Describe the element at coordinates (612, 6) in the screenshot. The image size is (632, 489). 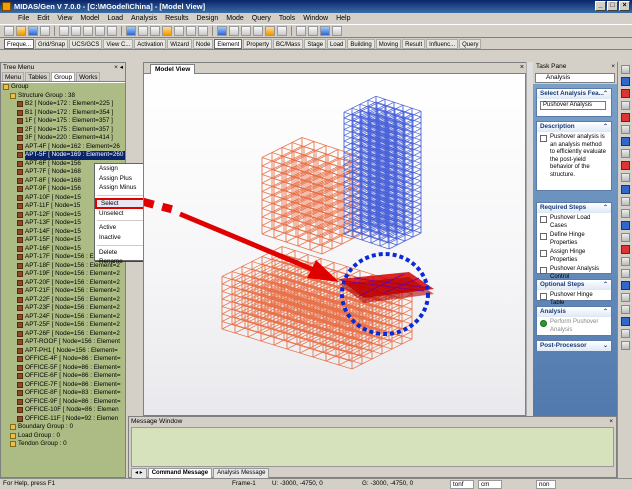
I see `maximize-button: □` at that location.